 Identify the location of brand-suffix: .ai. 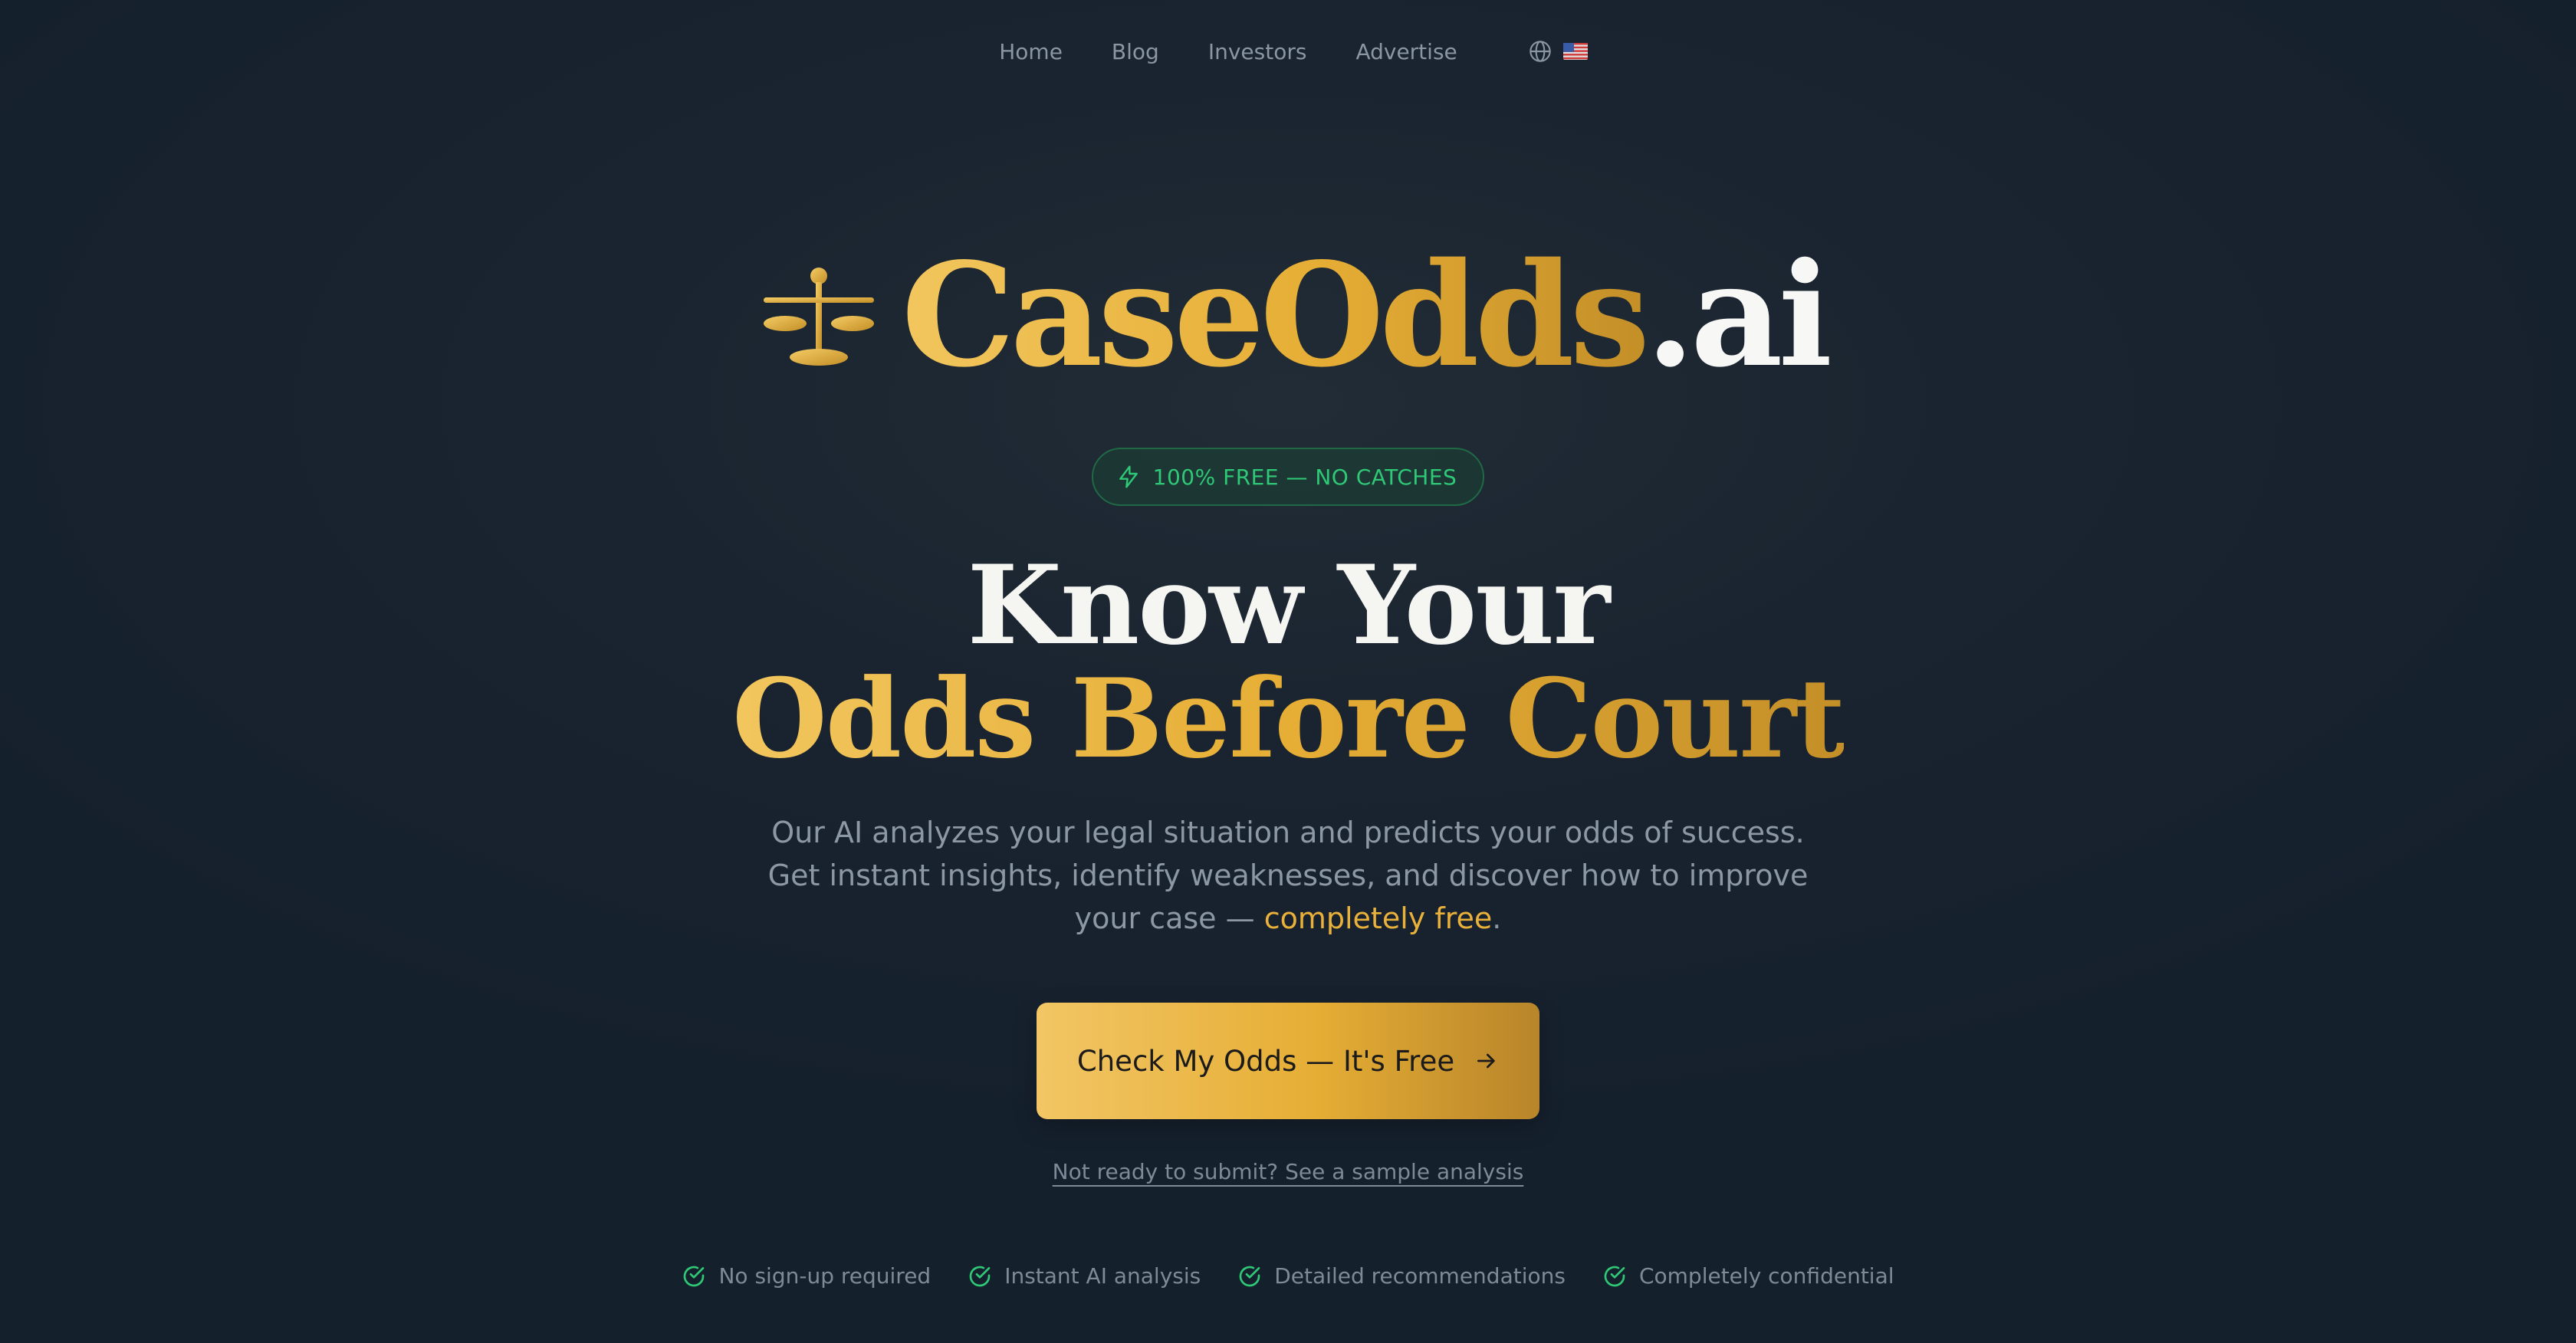
(1739, 315).